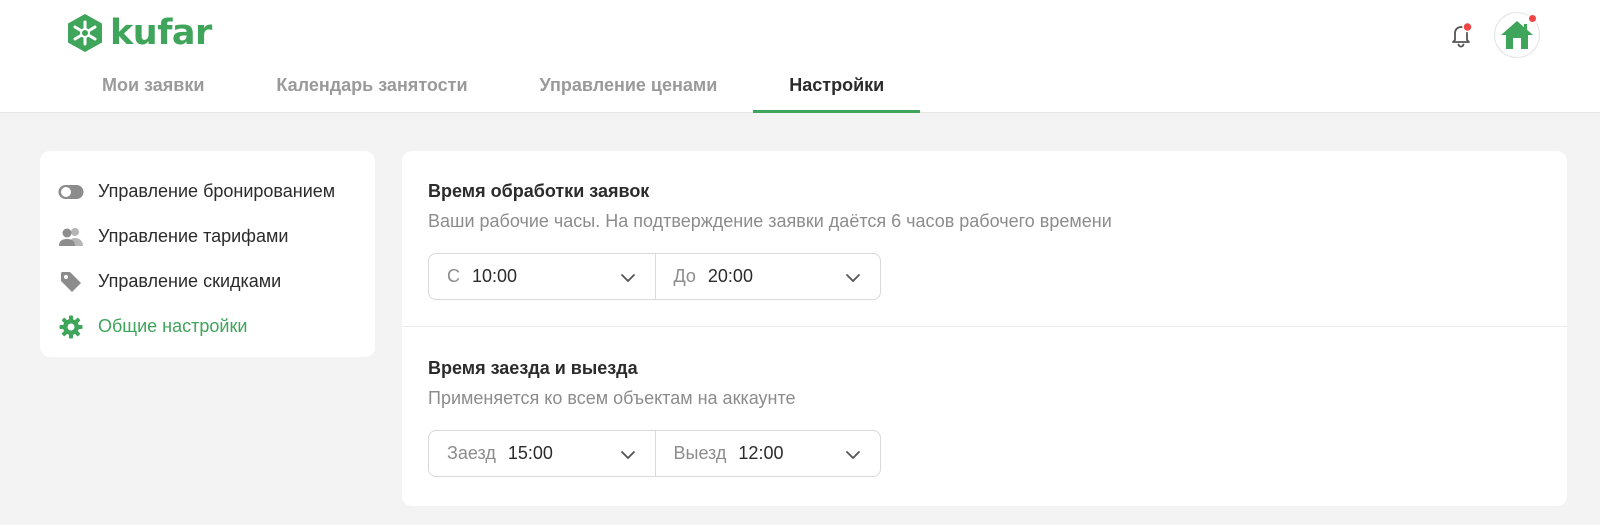 The width and height of the screenshot is (1600, 525). I want to click on house-icon, so click(1517, 35).